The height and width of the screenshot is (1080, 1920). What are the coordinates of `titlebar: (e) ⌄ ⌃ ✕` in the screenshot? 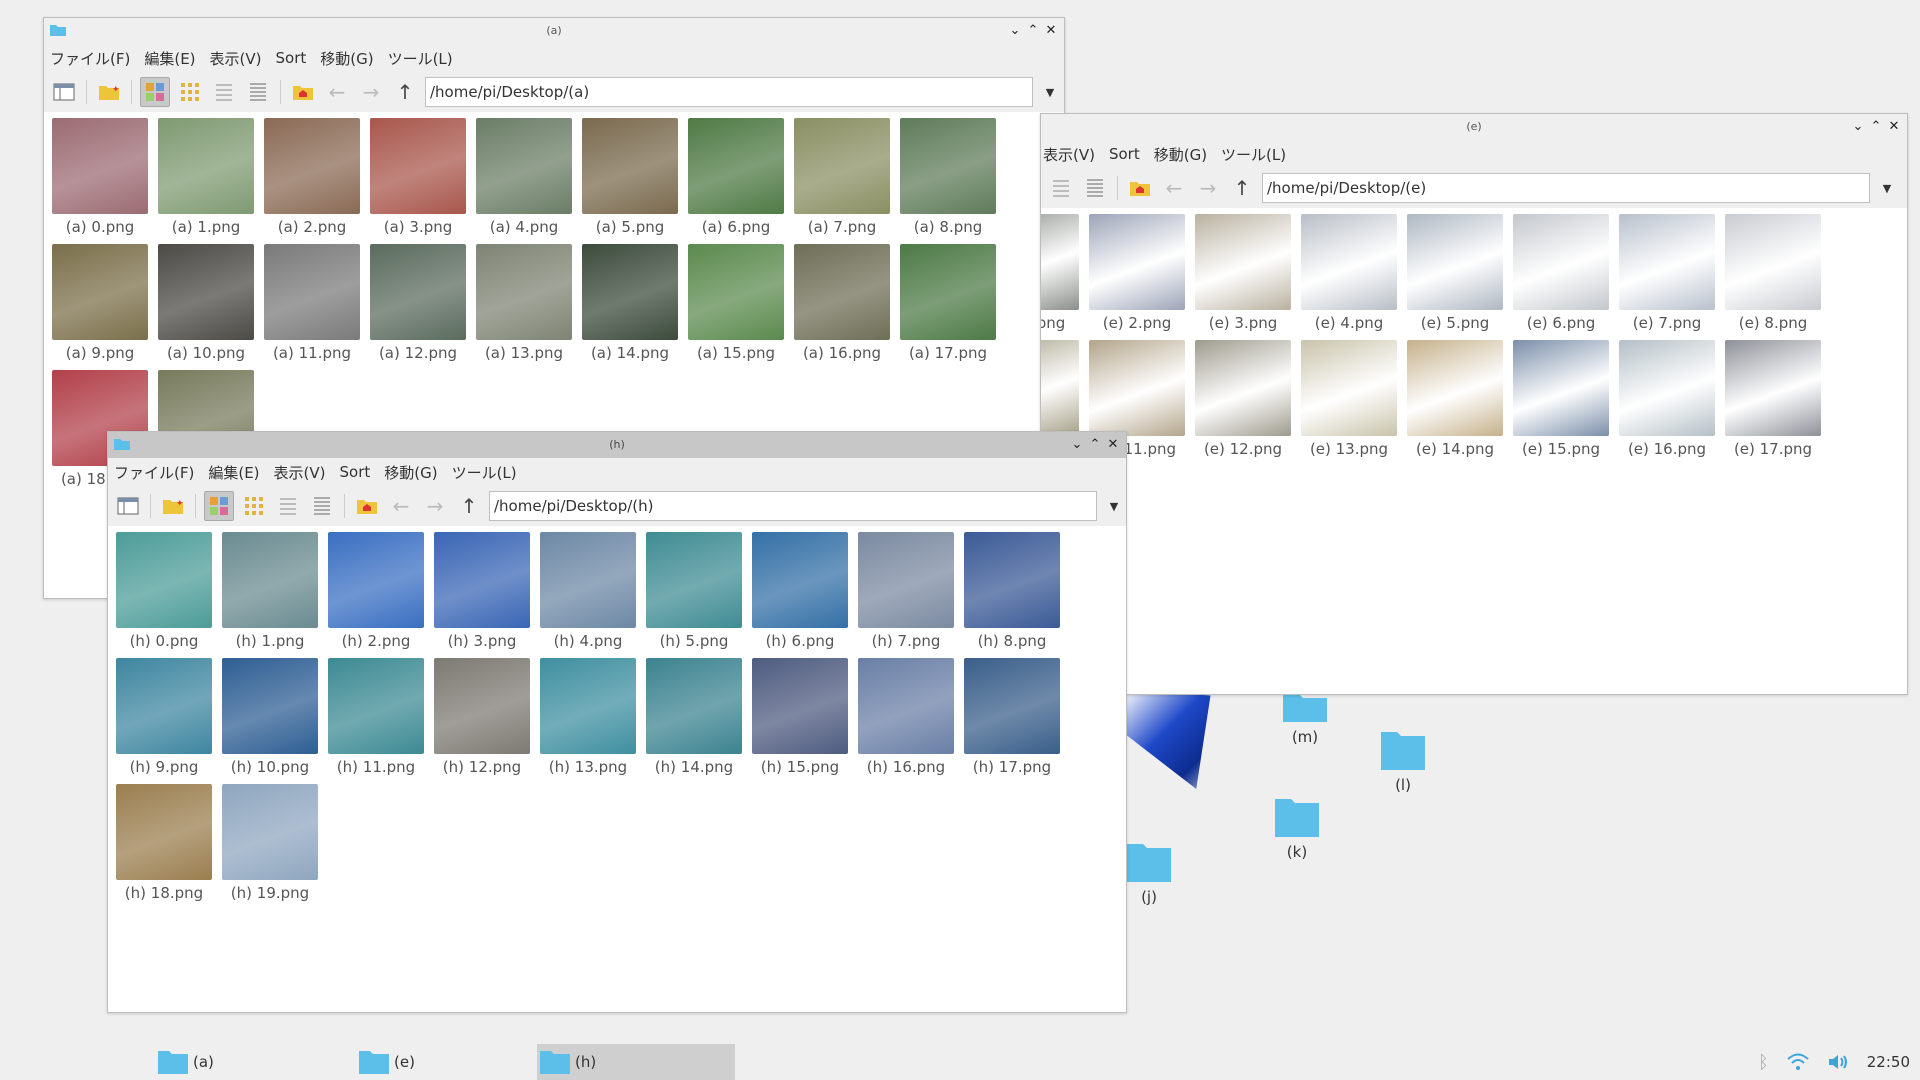 It's located at (1474, 127).